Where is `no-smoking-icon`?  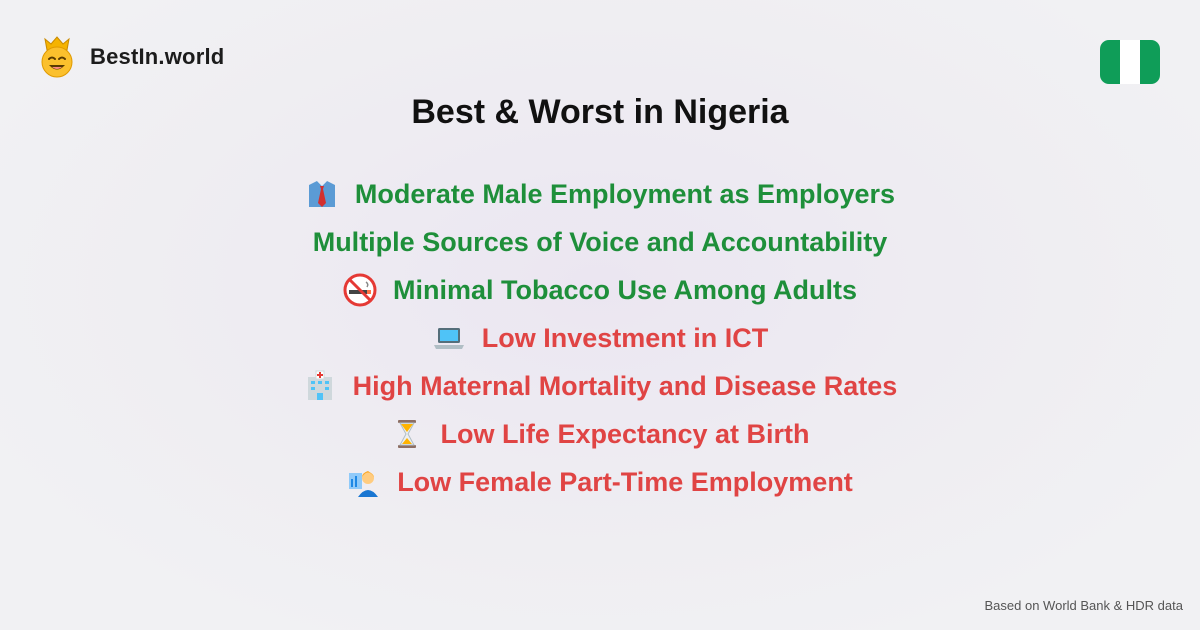 no-smoking-icon is located at coordinates (360, 290).